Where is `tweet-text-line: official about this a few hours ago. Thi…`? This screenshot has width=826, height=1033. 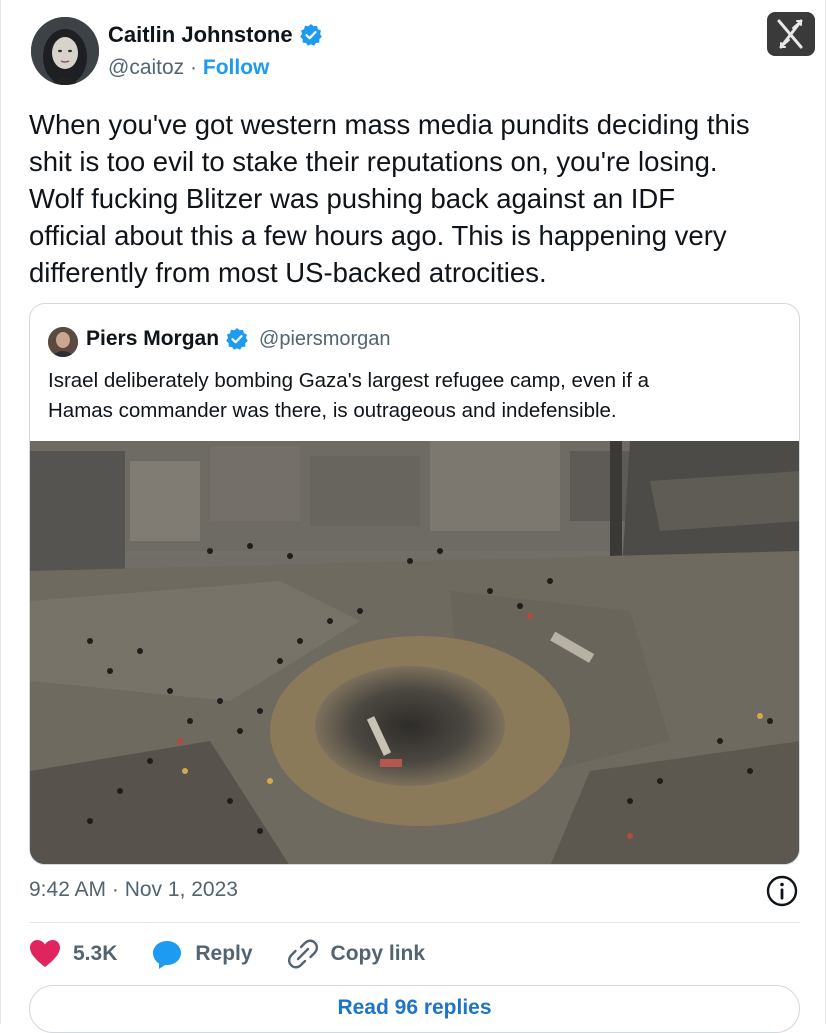
tweet-text-line: official about this a few hours ago. Thi… is located at coordinates (378, 235).